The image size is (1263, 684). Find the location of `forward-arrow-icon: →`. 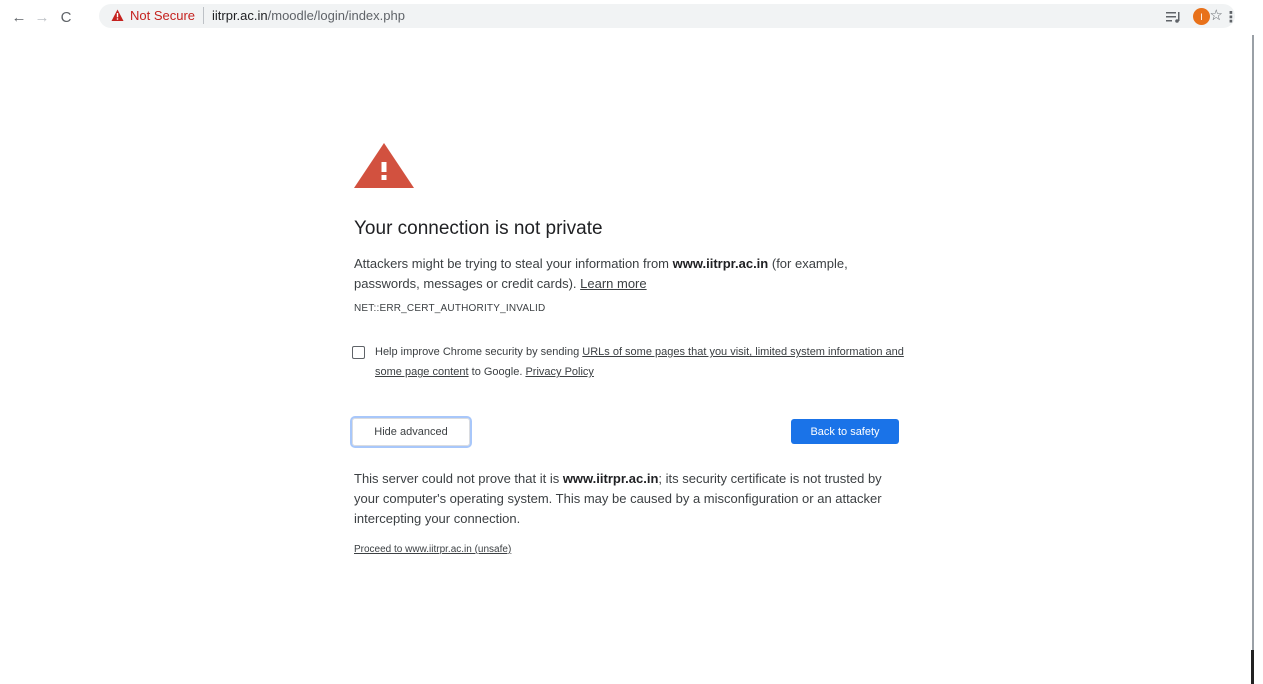

forward-arrow-icon: → is located at coordinates (42, 17).